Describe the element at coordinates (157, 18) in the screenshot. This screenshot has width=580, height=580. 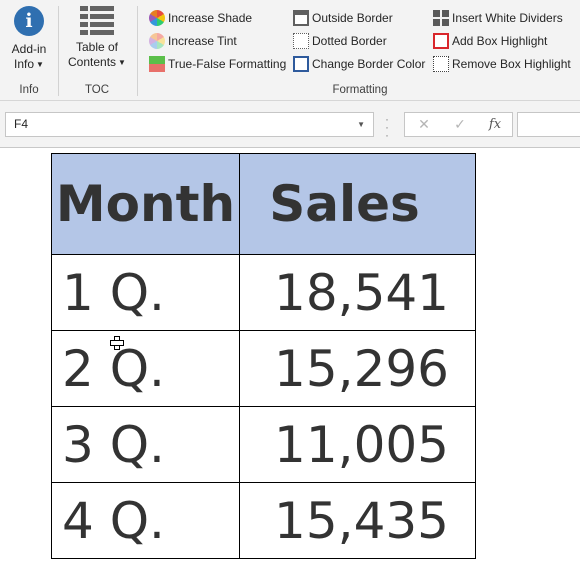
I see `color-wheel-icon` at that location.